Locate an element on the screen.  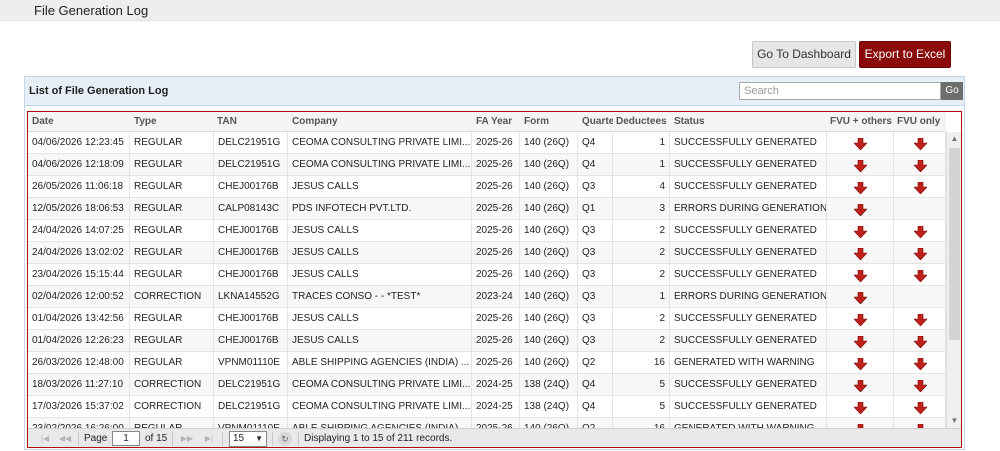
export-to-excel-button: Export to Excel is located at coordinates (905, 54).